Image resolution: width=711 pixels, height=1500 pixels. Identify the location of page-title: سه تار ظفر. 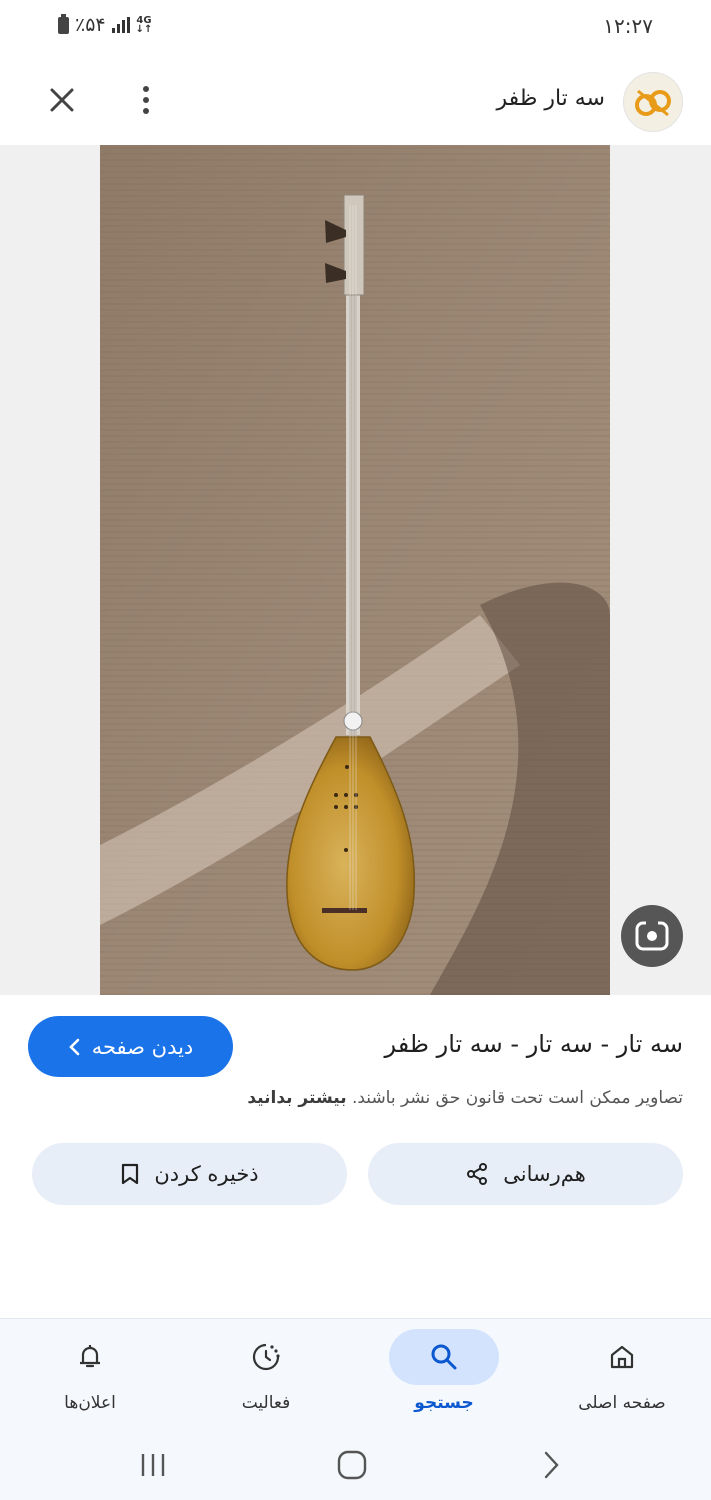
(550, 98).